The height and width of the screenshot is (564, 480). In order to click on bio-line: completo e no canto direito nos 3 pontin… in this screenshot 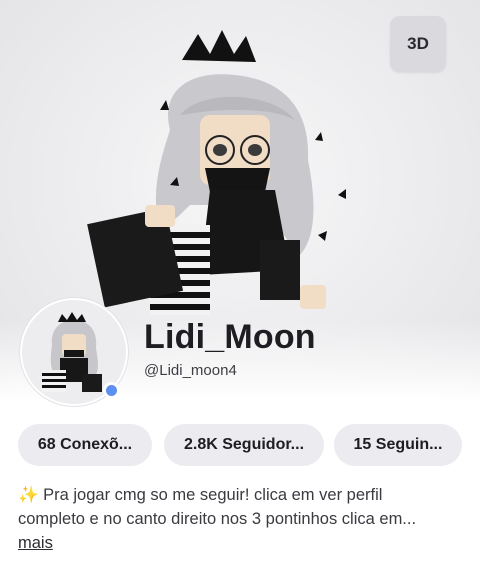, I will do `click(217, 519)`.